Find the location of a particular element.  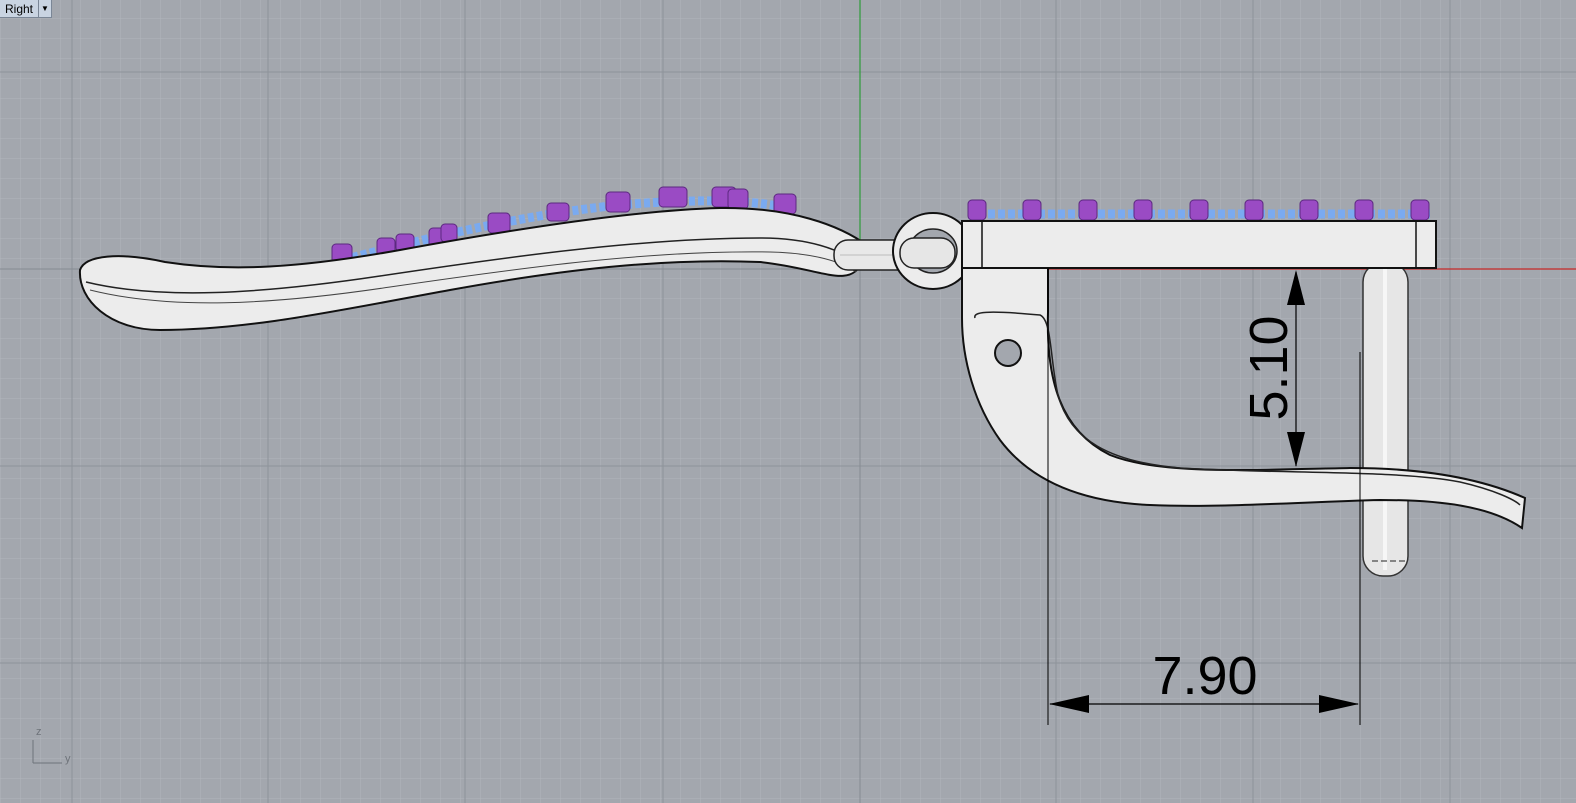

viewport-title: Right is located at coordinates (19, 8).